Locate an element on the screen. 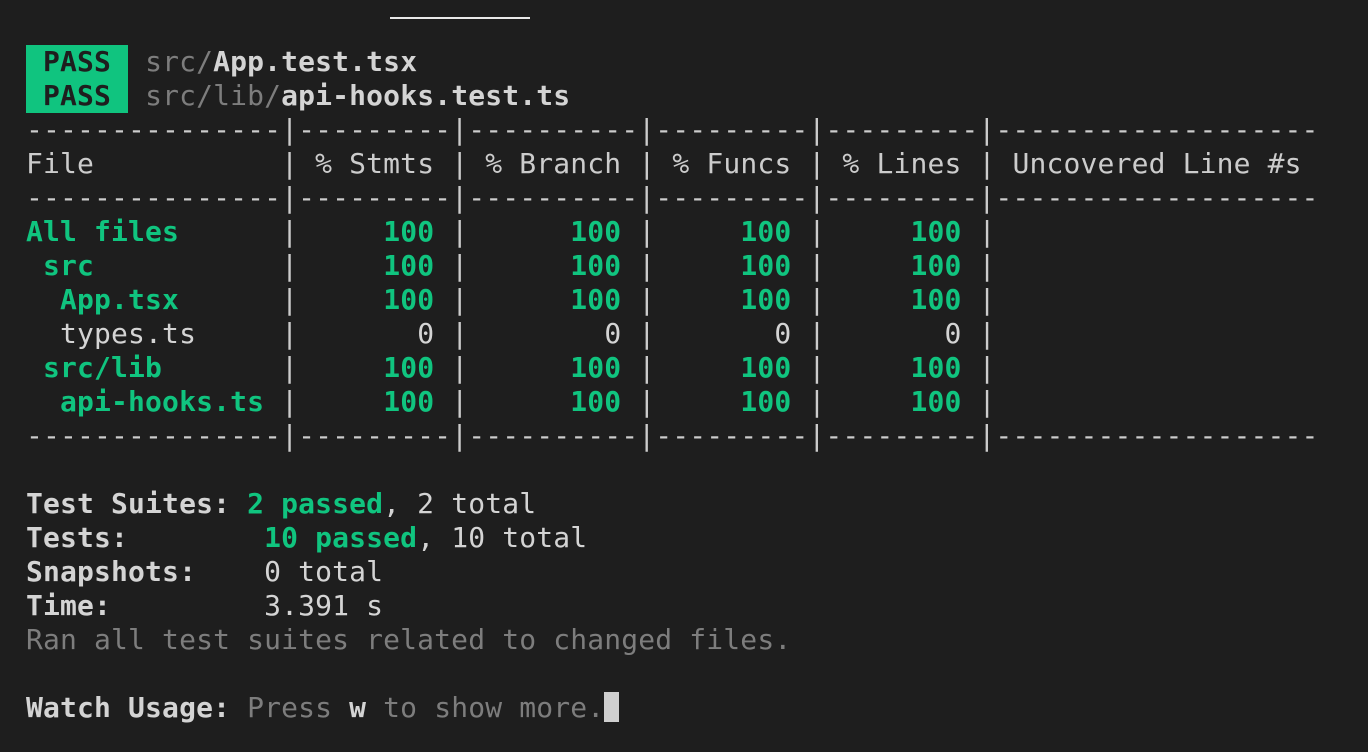  table-row: types.ts | 0 | 0 | 0 | 0 | is located at coordinates (511, 333).